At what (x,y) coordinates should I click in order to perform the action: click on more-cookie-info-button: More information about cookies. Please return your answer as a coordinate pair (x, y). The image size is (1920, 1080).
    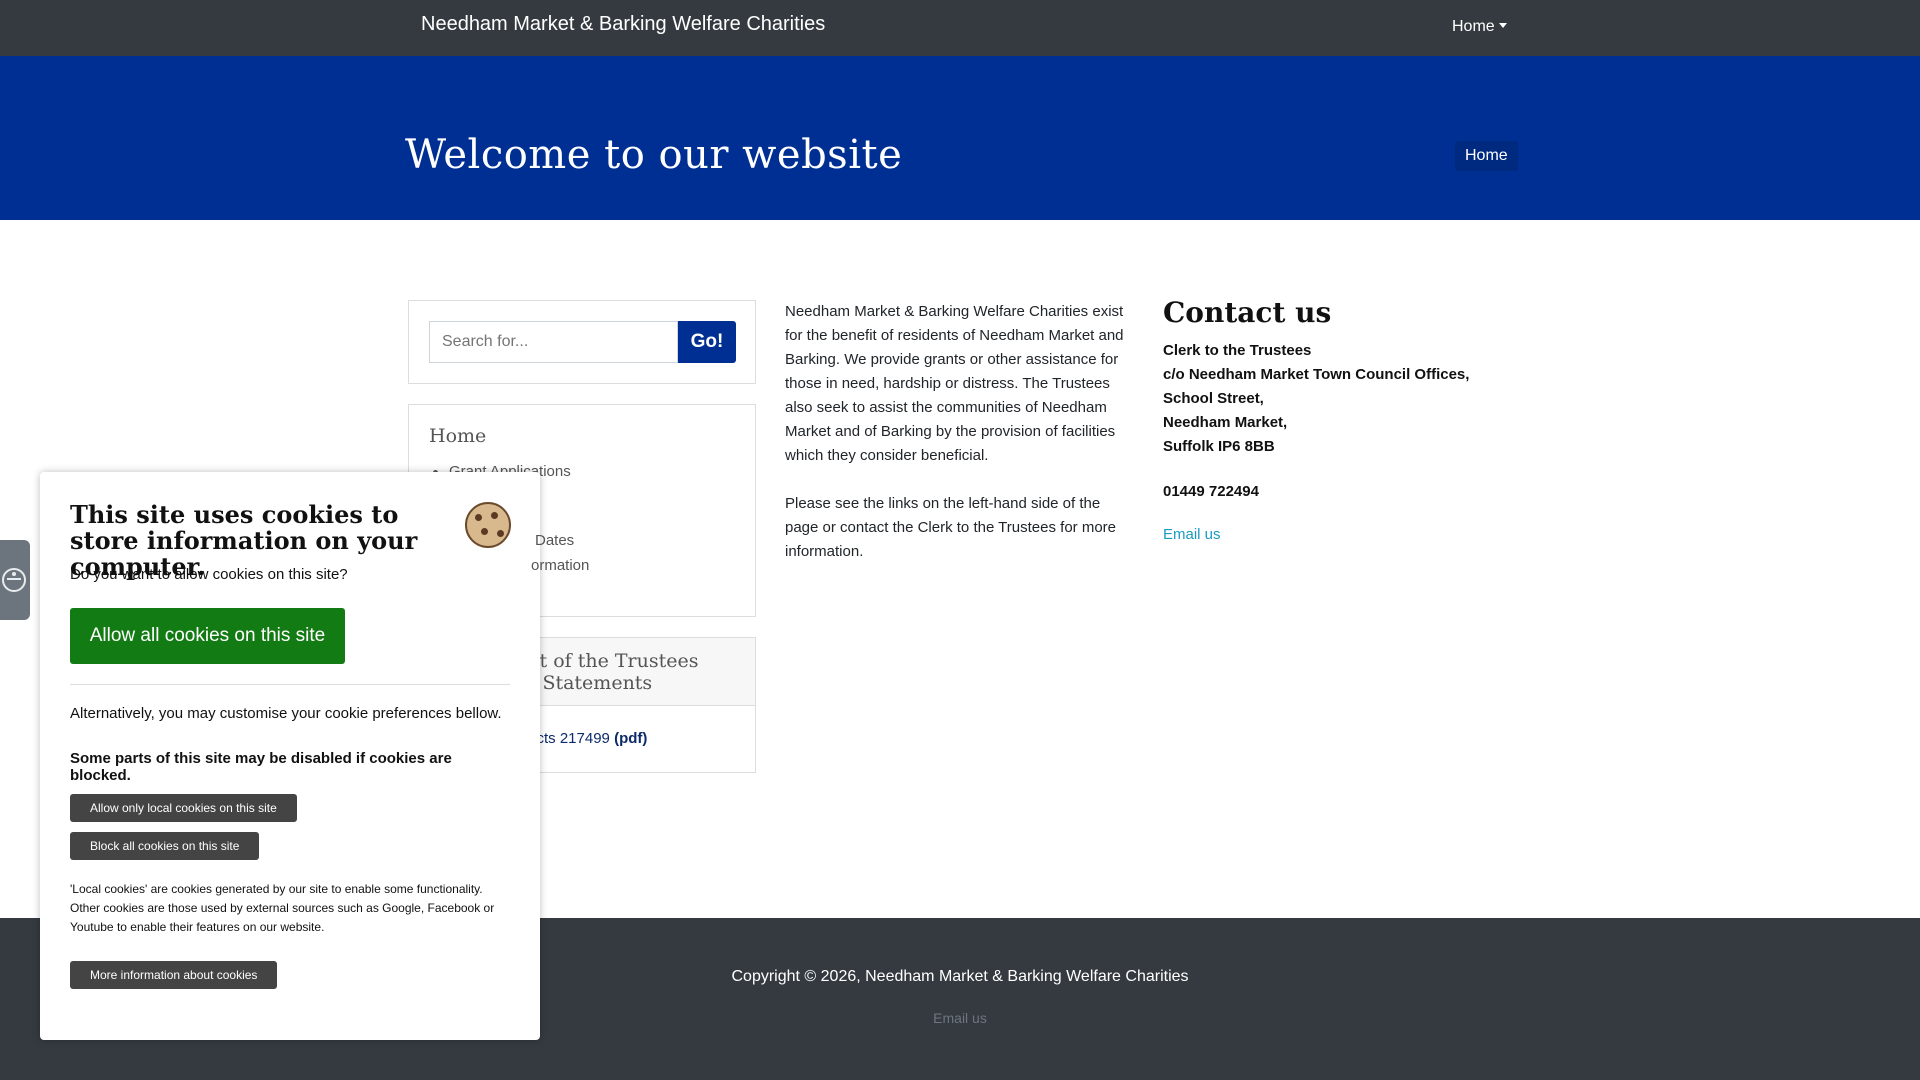
    Looking at the image, I should click on (174, 975).